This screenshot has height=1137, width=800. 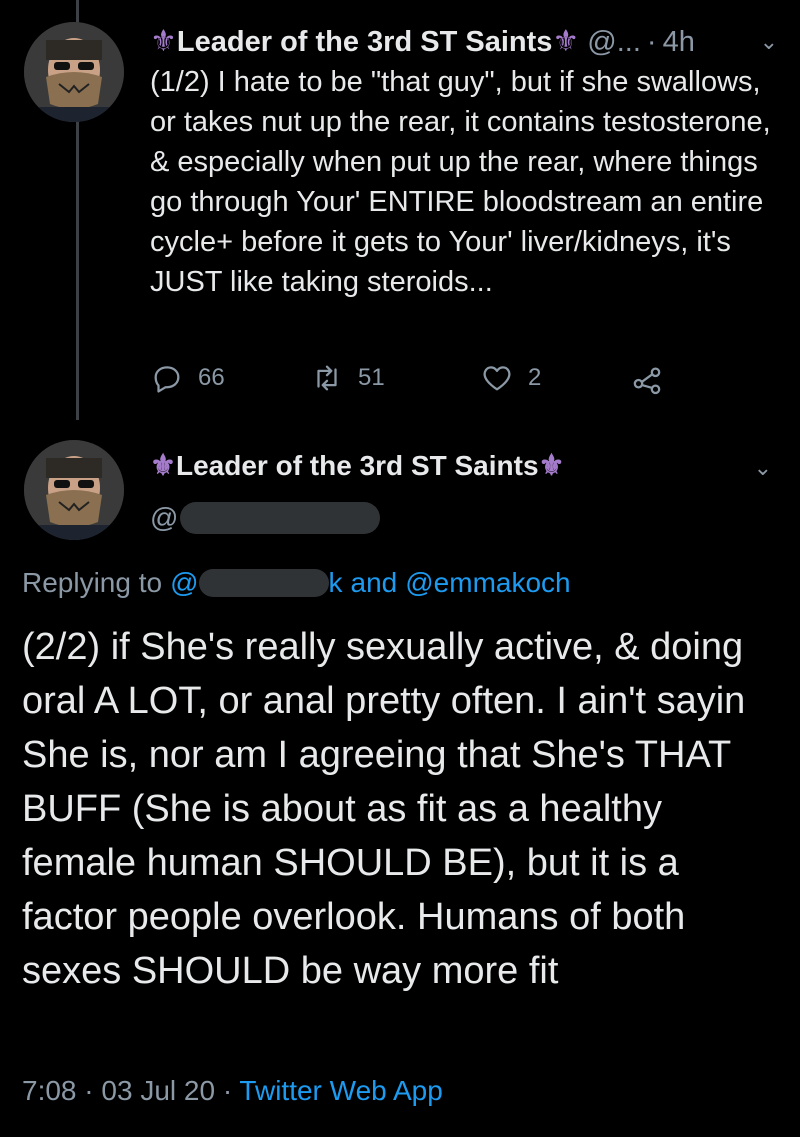 What do you see at coordinates (211, 377) in the screenshot?
I see `reply-count: 66` at bounding box center [211, 377].